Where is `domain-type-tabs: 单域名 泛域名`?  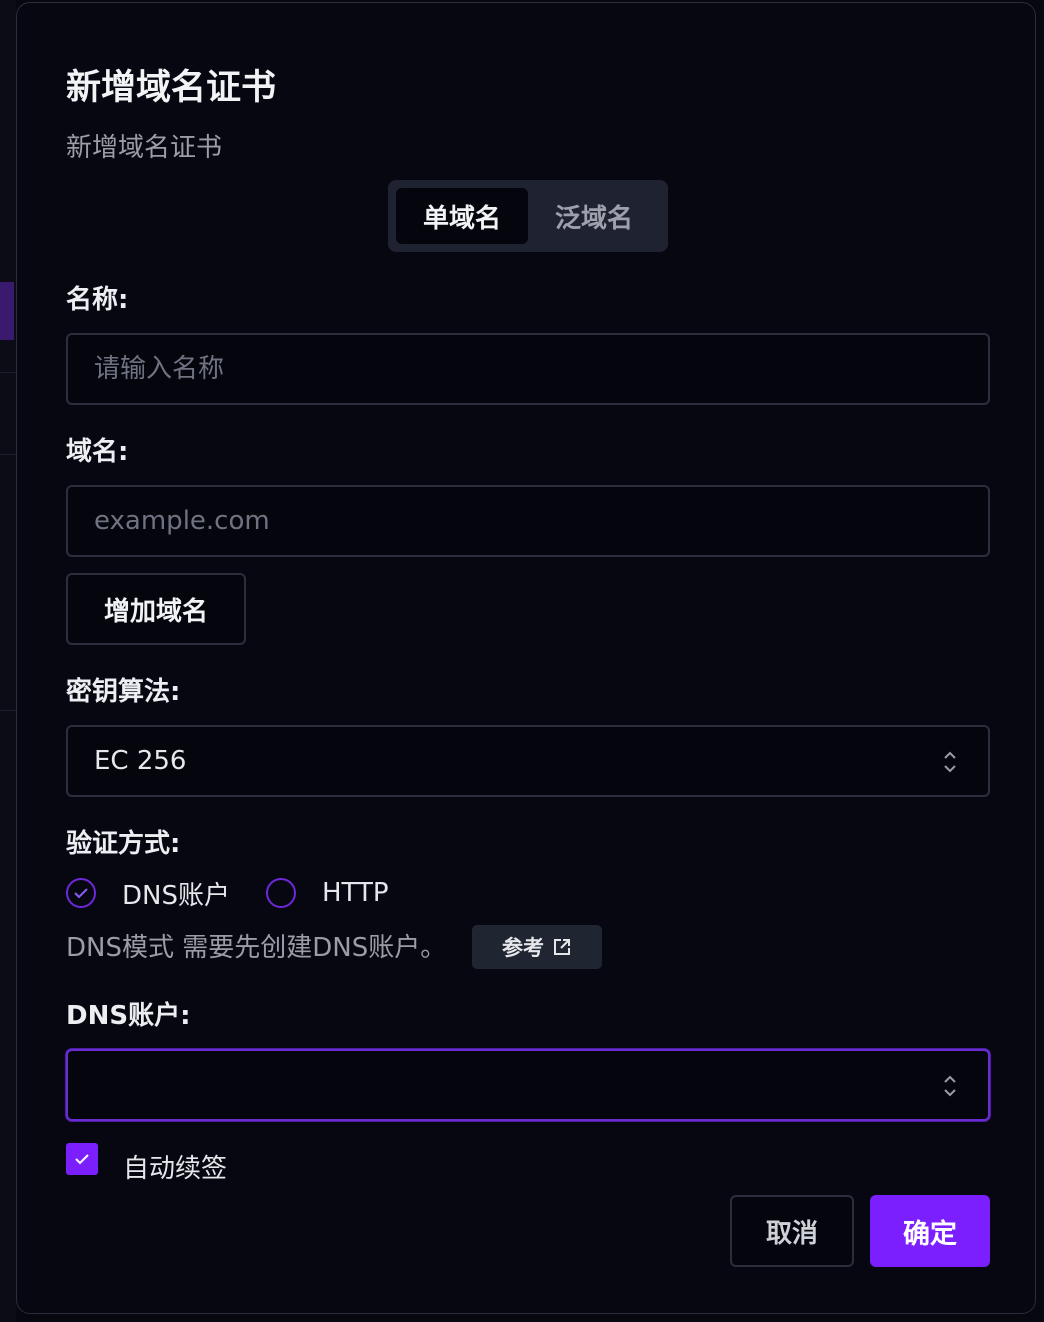
domain-type-tabs: 单域名 泛域名 is located at coordinates (528, 216).